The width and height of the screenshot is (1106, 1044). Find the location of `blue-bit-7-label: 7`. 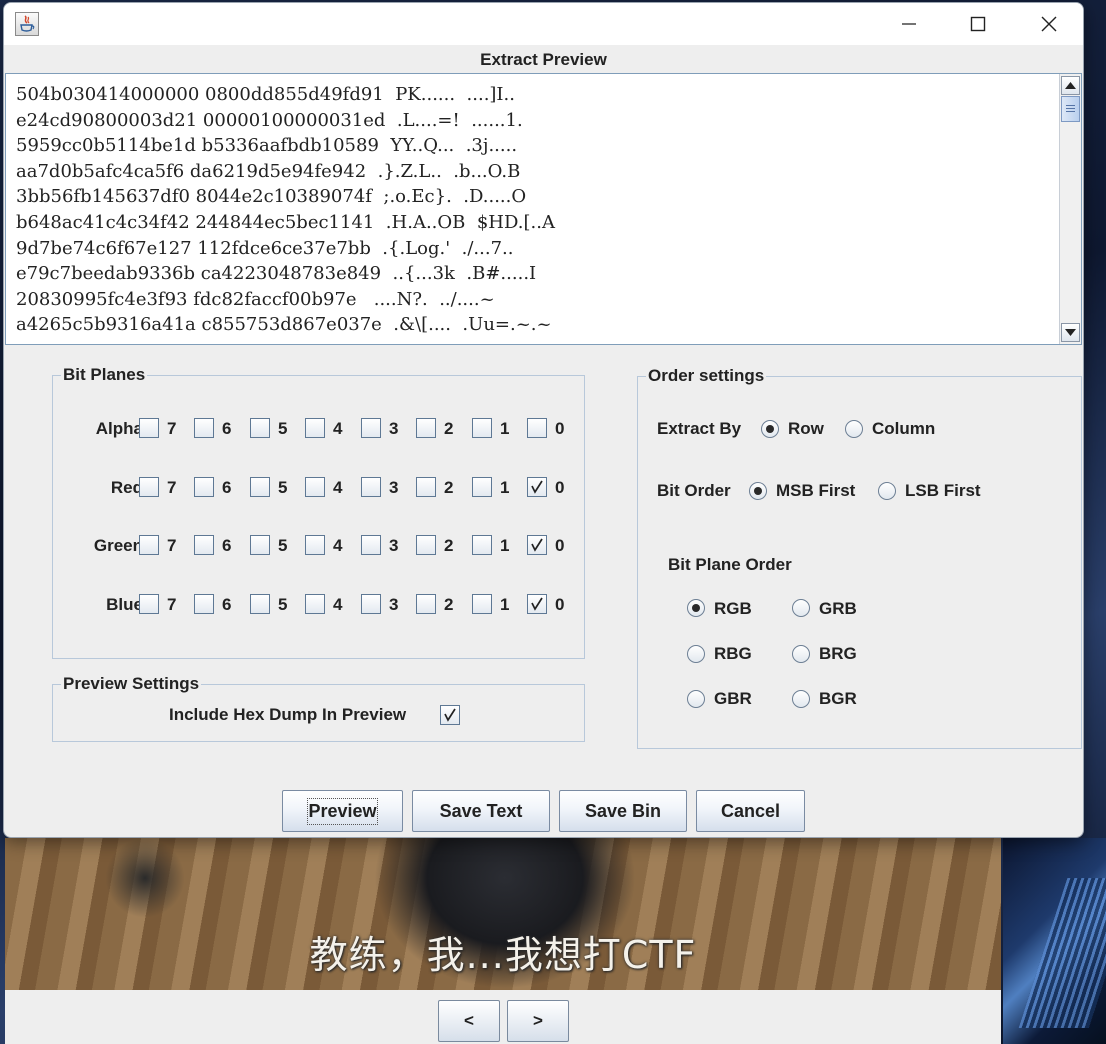

blue-bit-7-label: 7 is located at coordinates (172, 604).